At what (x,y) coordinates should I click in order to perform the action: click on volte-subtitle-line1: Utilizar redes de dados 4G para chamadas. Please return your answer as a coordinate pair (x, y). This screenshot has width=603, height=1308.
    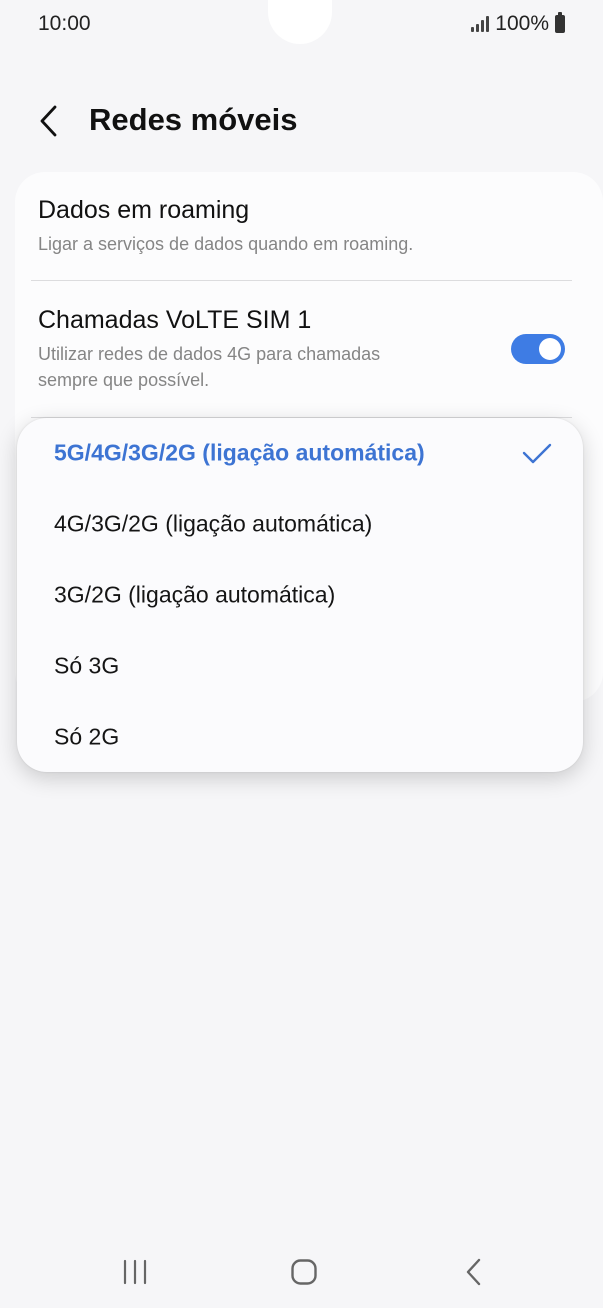
    Looking at the image, I should click on (209, 354).